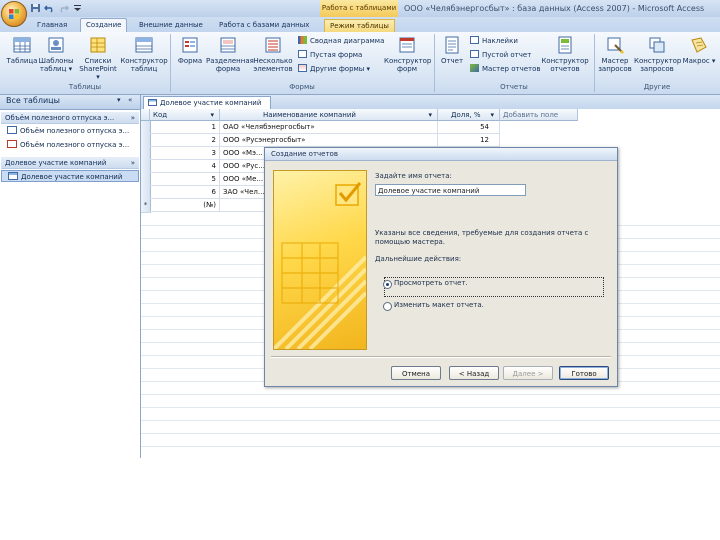 The image size is (720, 540). What do you see at coordinates (500, 41) in the screenshot?
I see `labels-label: Наклейки` at bounding box center [500, 41].